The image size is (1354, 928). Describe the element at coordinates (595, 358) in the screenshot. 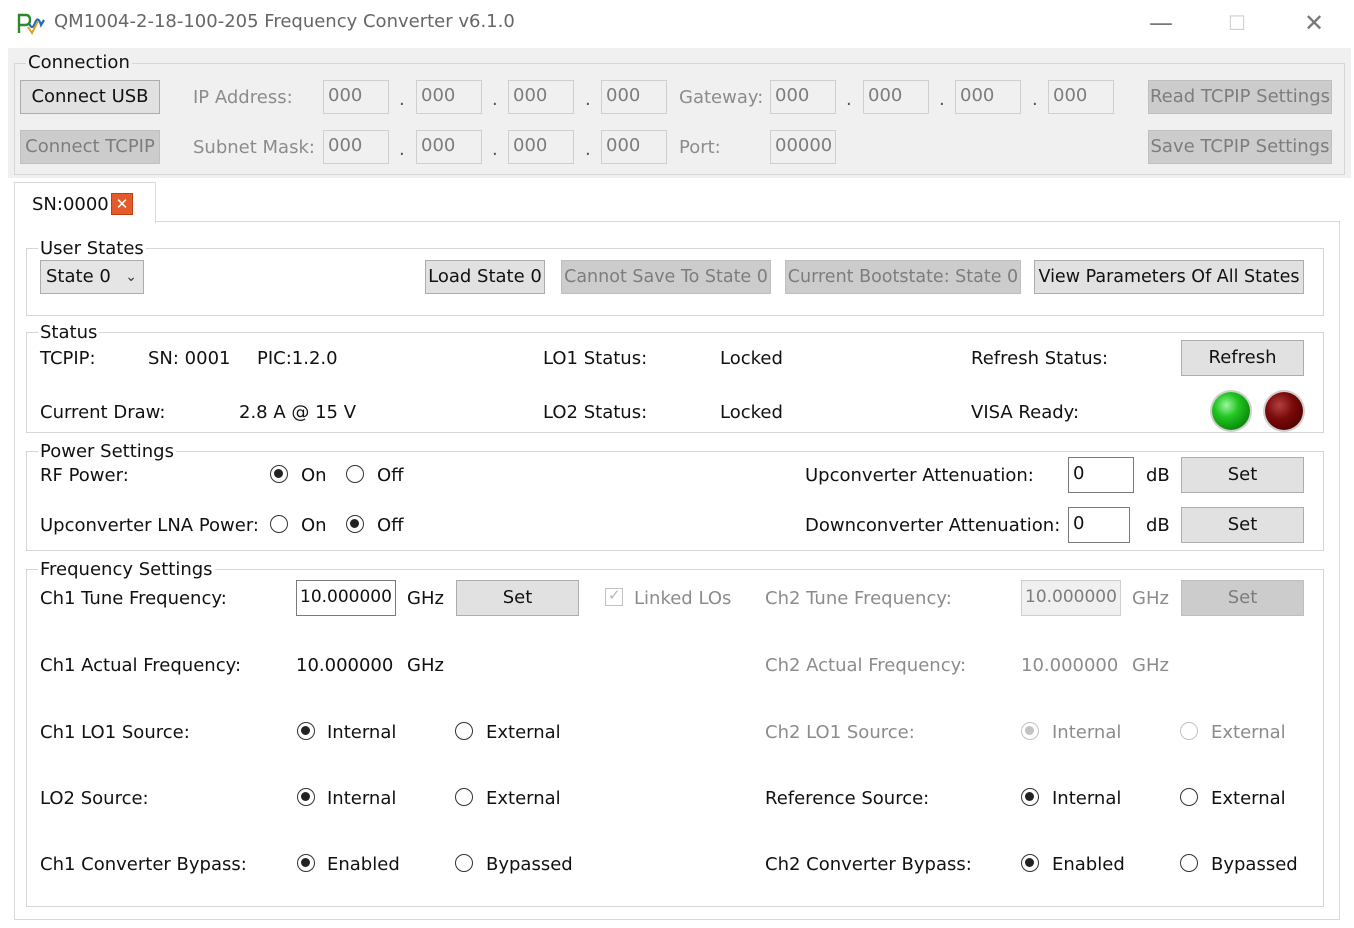

I see `lo1-status-label: LO1 Status:` at that location.